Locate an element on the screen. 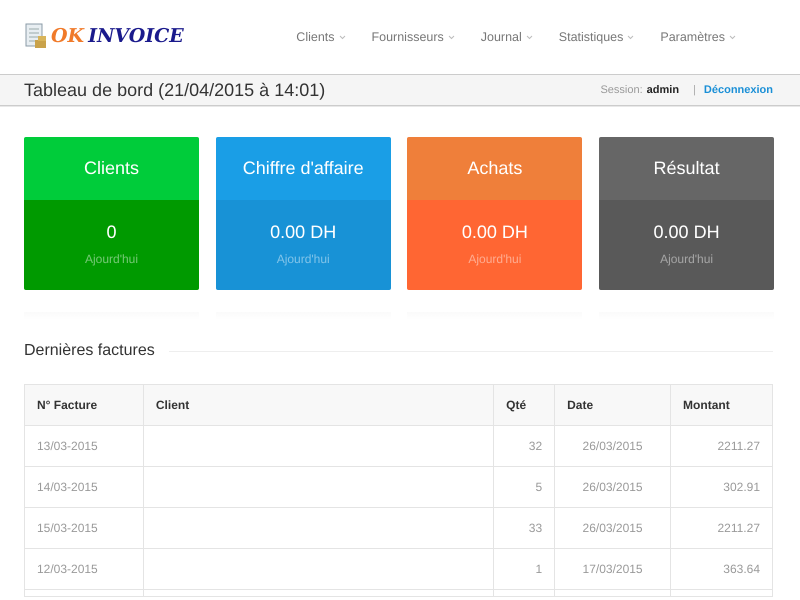 This screenshot has width=800, height=600. column-header: Montant is located at coordinates (721, 405).